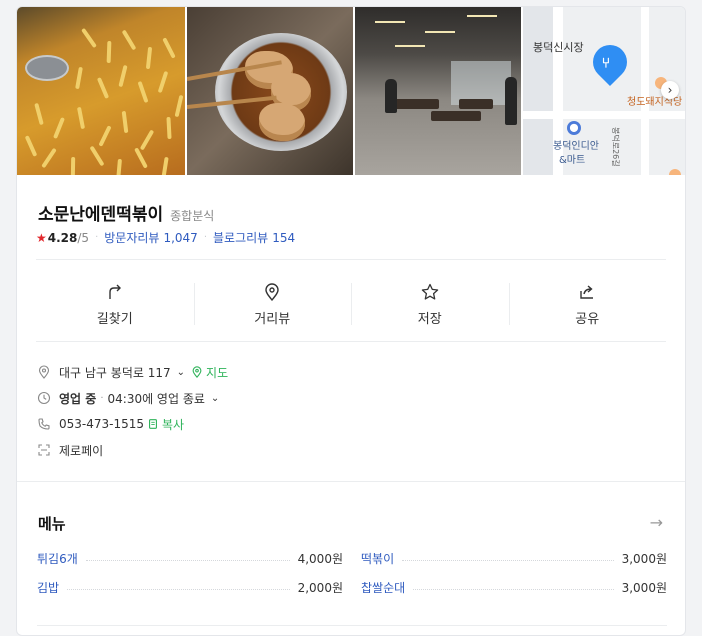 The height and width of the screenshot is (636, 702). I want to click on blog-review-count: 154, so click(284, 238).